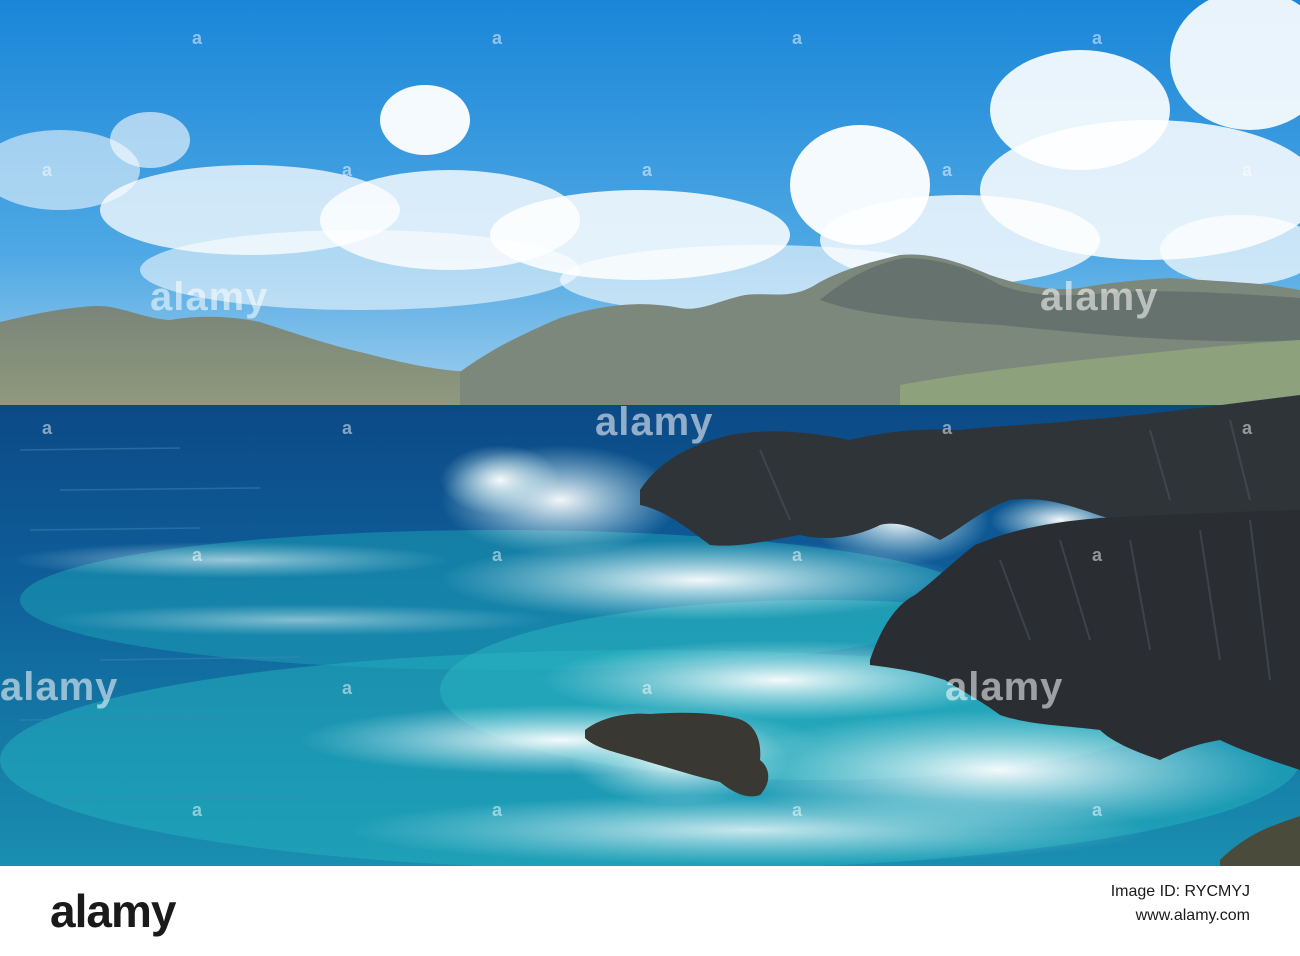 This screenshot has width=1300, height=956. Describe the element at coordinates (1180, 891) in the screenshot. I see `image-id: Image ID: RYCMYJ` at that location.